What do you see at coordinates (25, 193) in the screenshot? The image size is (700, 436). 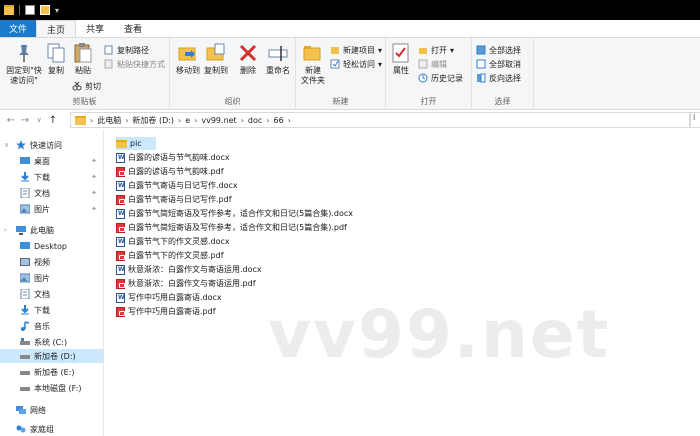 I see `documents-icon` at bounding box center [25, 193].